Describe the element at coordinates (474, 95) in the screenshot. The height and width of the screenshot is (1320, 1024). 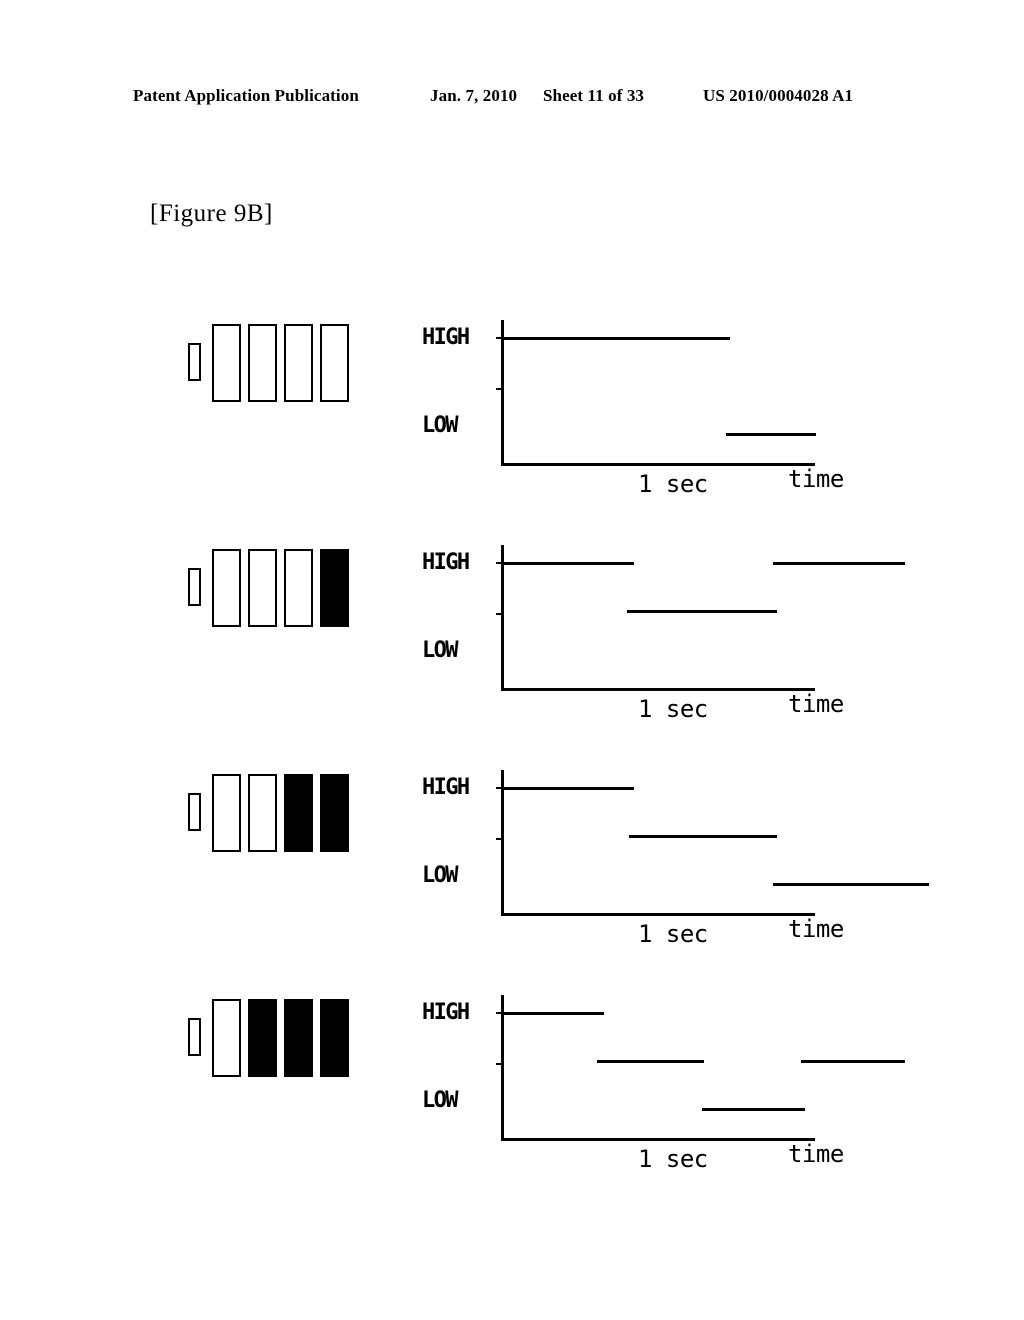
I see `header-date: Jan. 7, 2010` at that location.